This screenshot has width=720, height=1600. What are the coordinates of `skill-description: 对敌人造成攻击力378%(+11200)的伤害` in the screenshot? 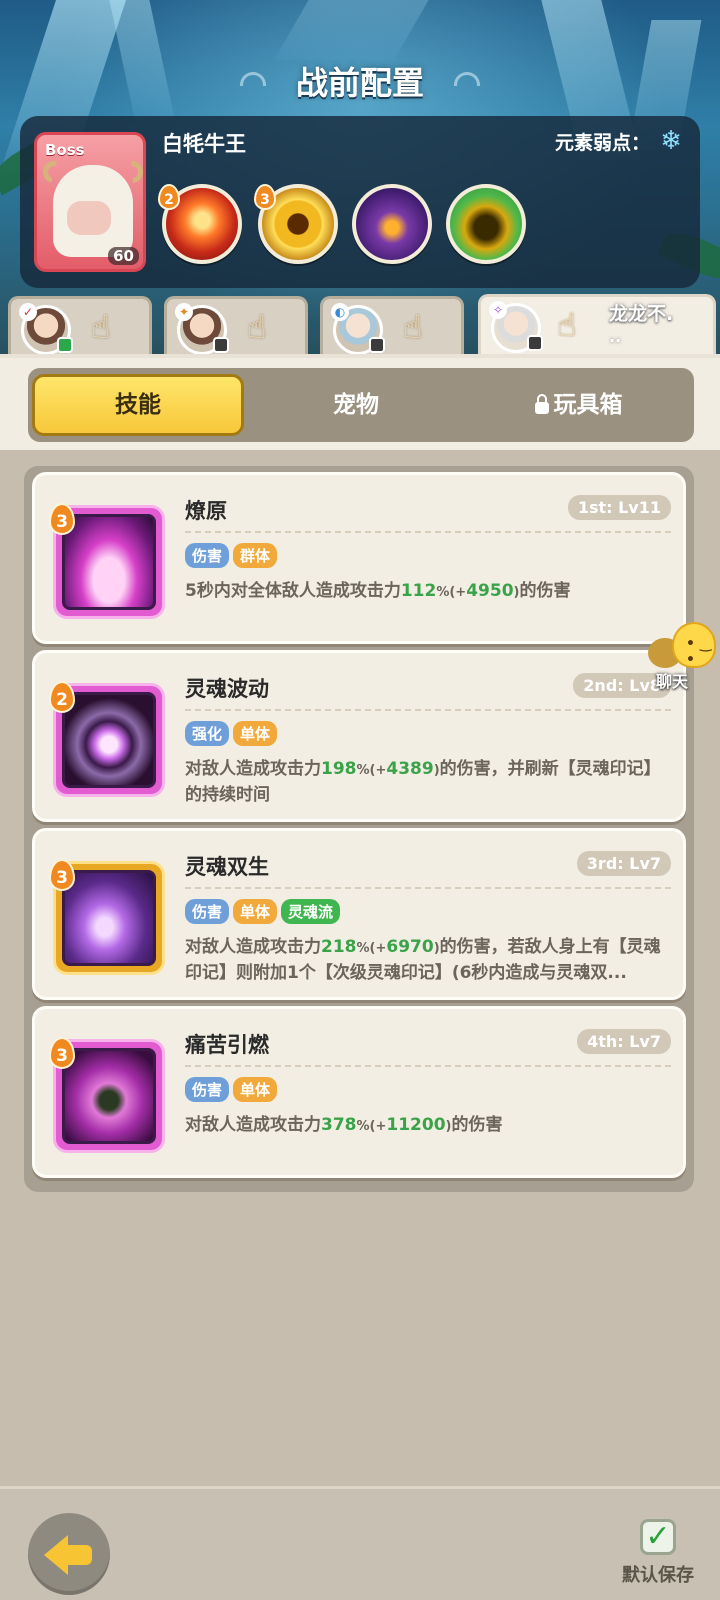 It's located at (344, 1125).